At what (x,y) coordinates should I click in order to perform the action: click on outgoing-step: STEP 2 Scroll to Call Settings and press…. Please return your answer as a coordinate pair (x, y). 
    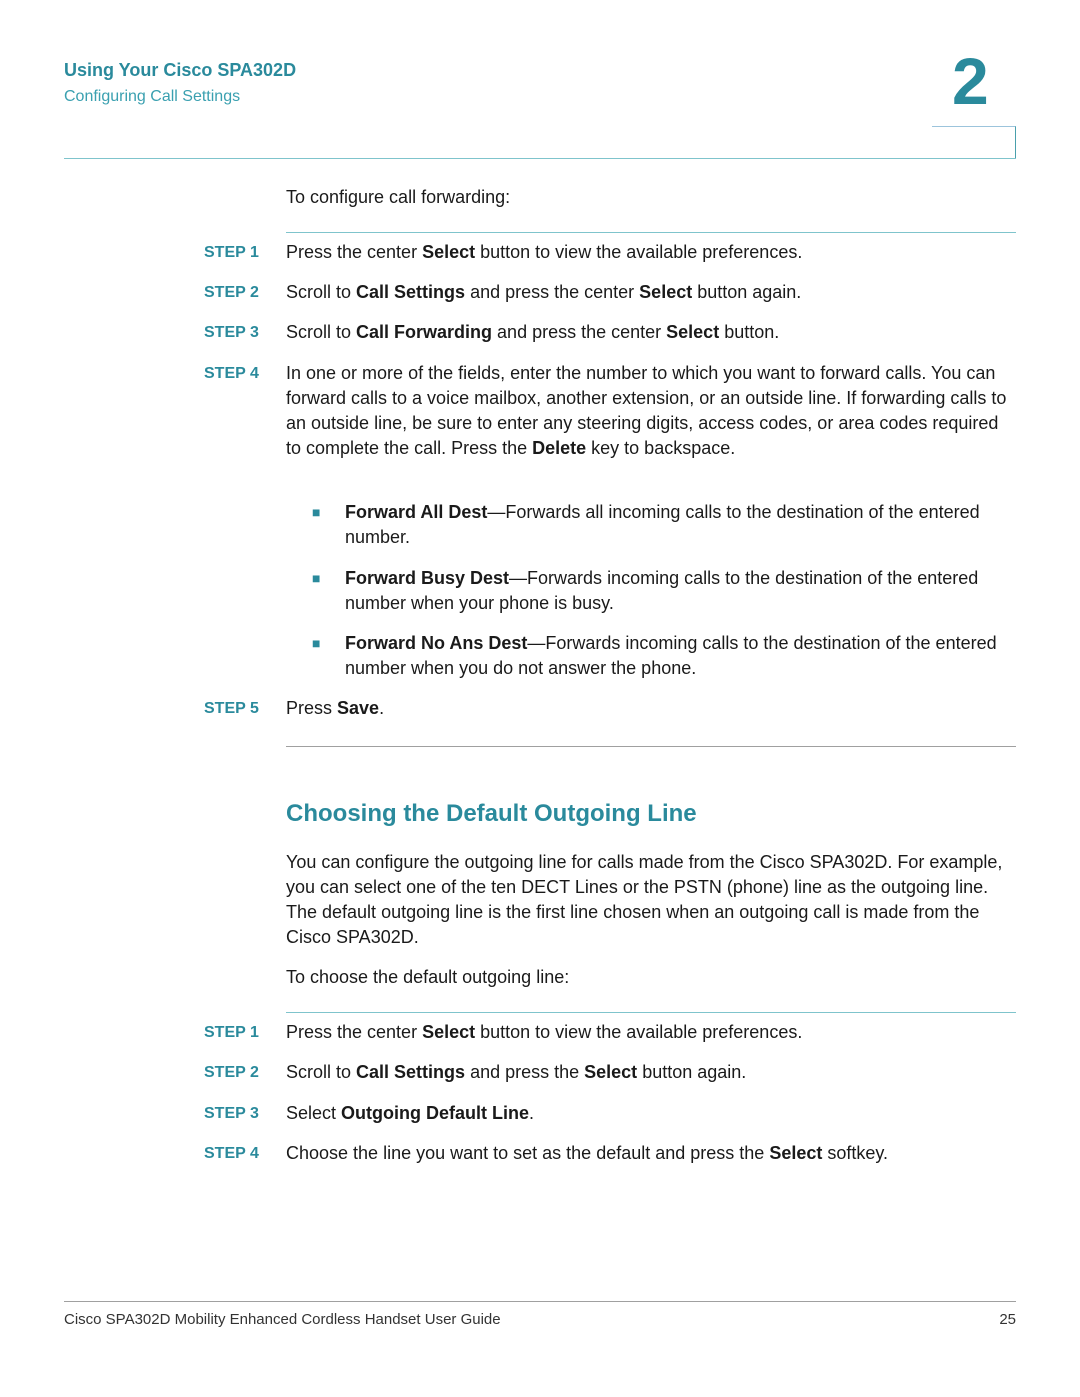
    Looking at the image, I should click on (610, 1072).